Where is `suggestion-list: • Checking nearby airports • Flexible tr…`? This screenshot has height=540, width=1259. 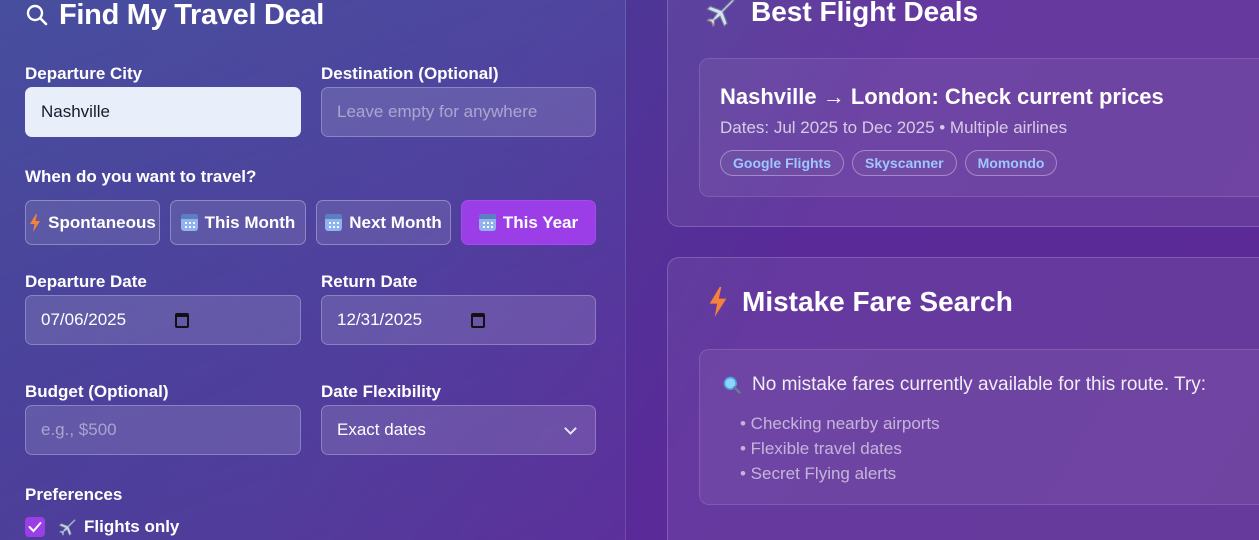 suggestion-list: • Checking nearby airports • Flexible tr… is located at coordinates (840, 448).